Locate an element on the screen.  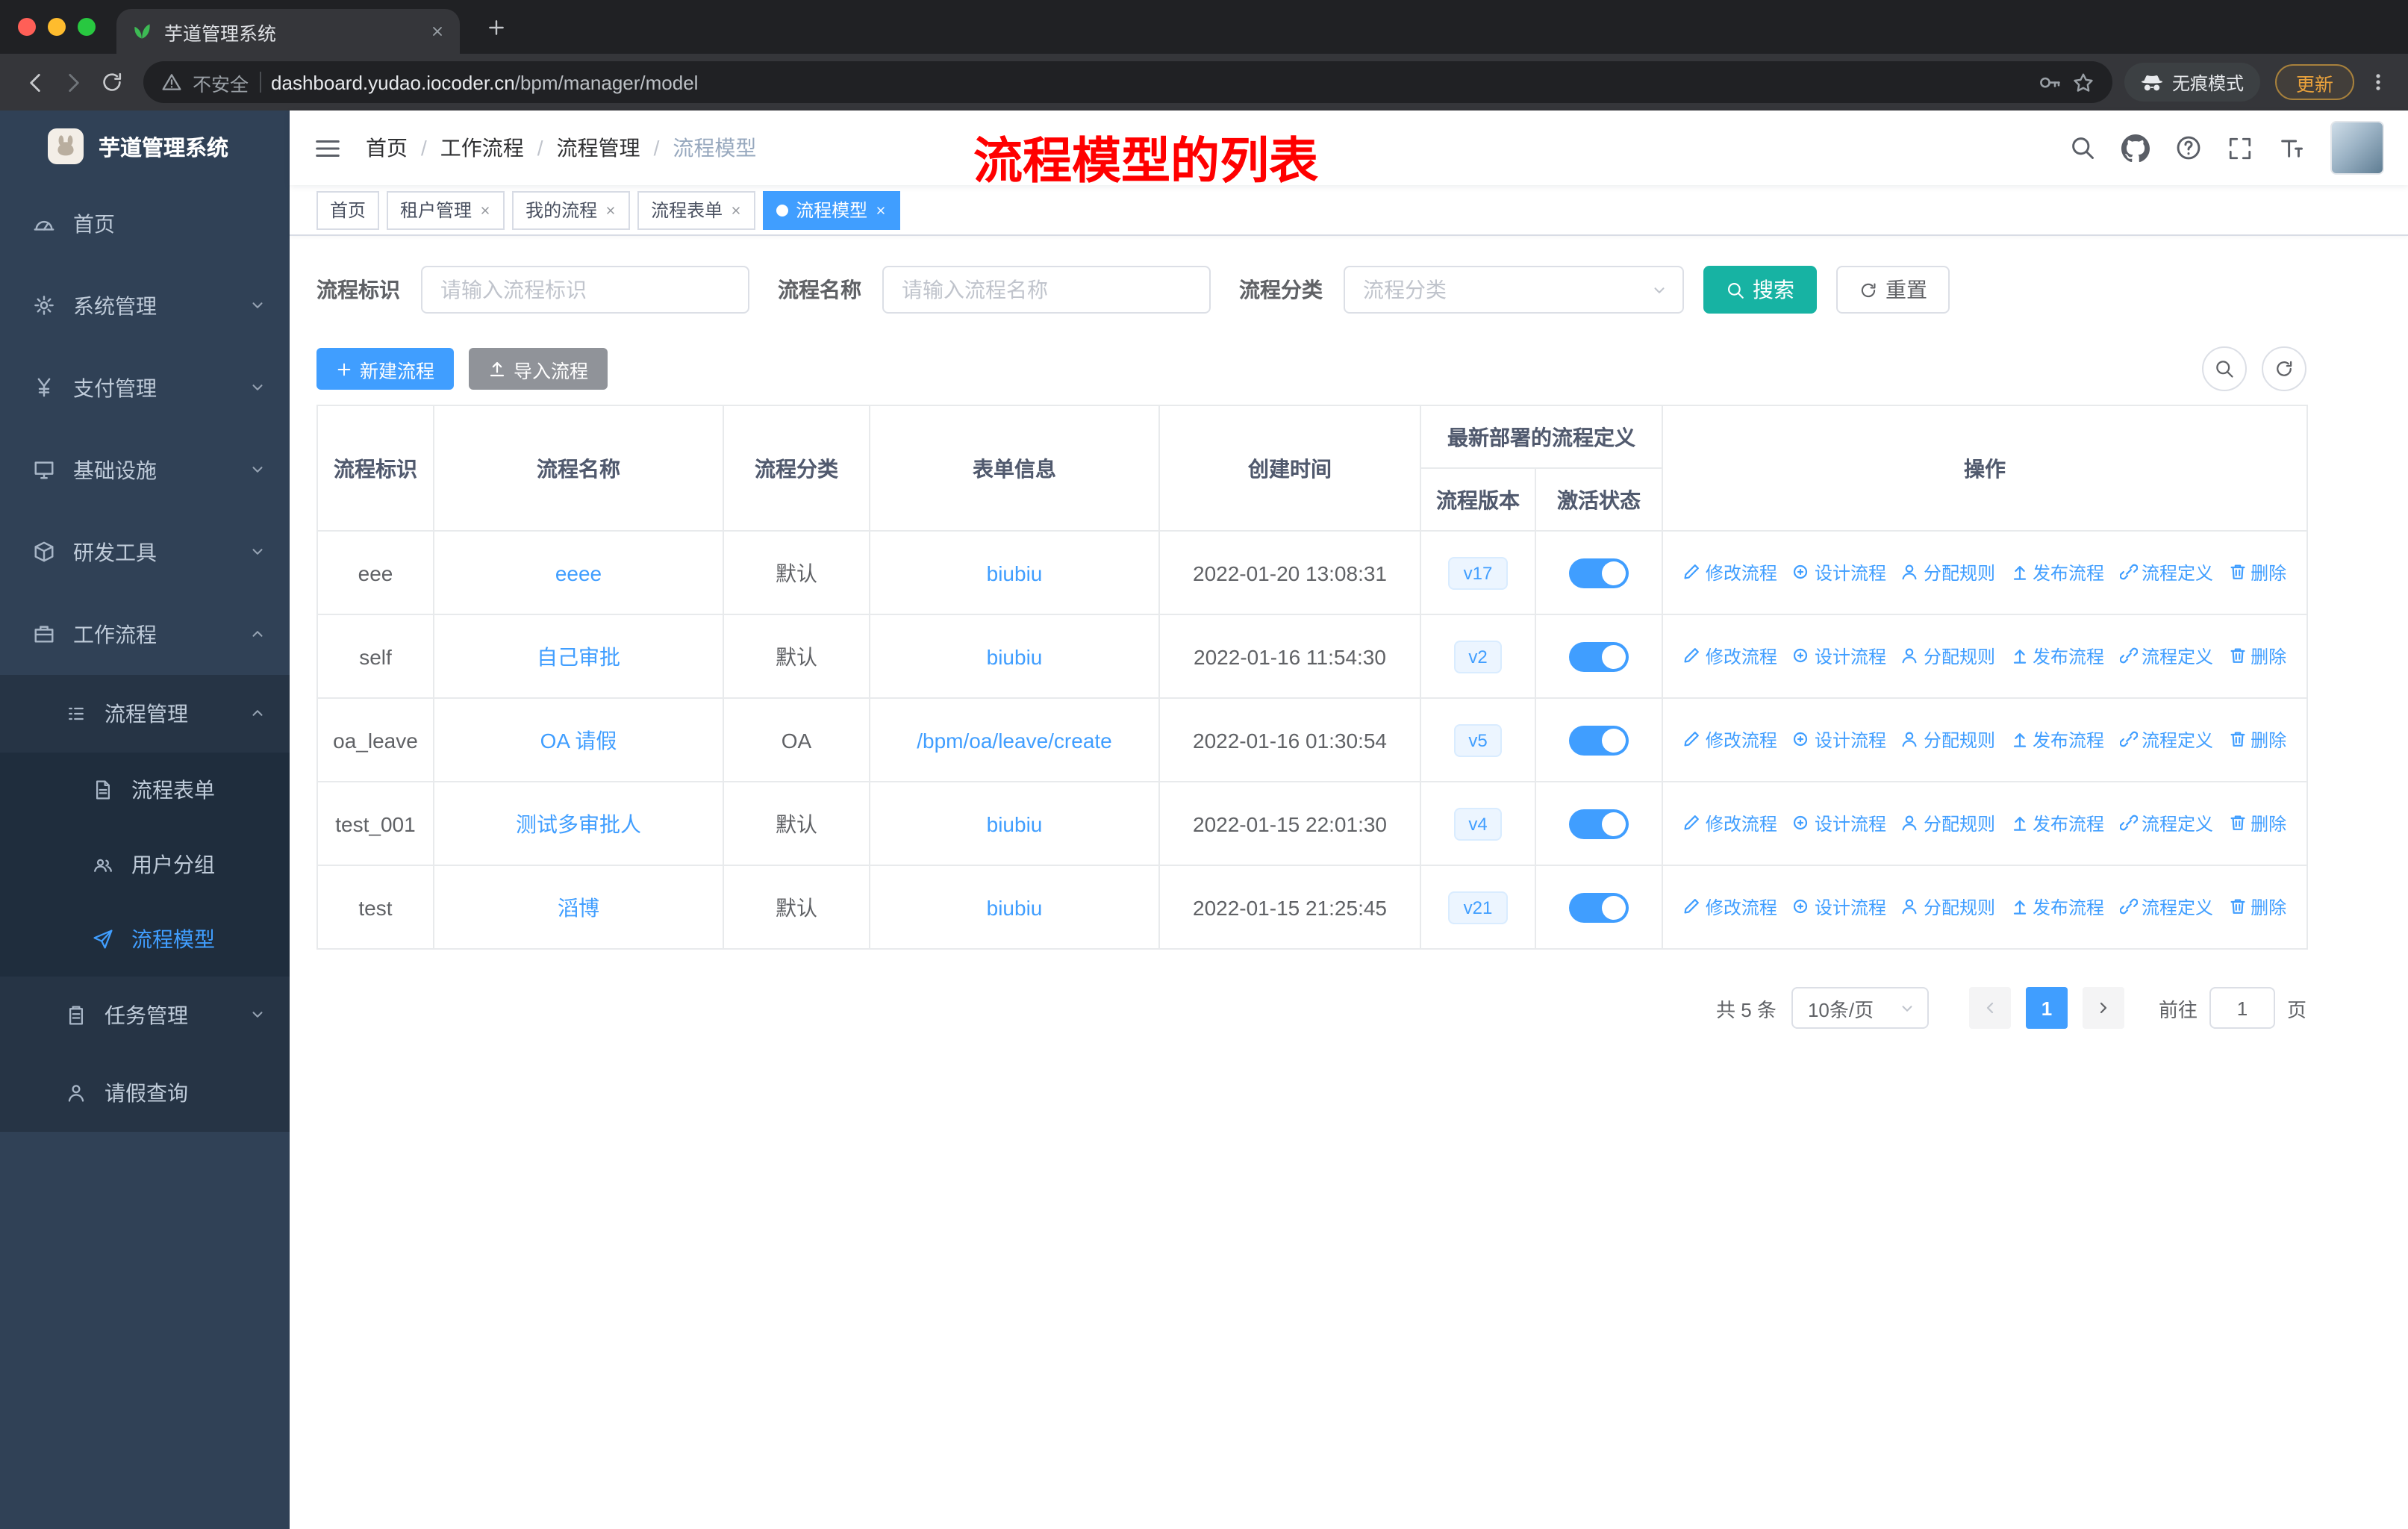
create-process-button: 新建流程 is located at coordinates (385, 369).